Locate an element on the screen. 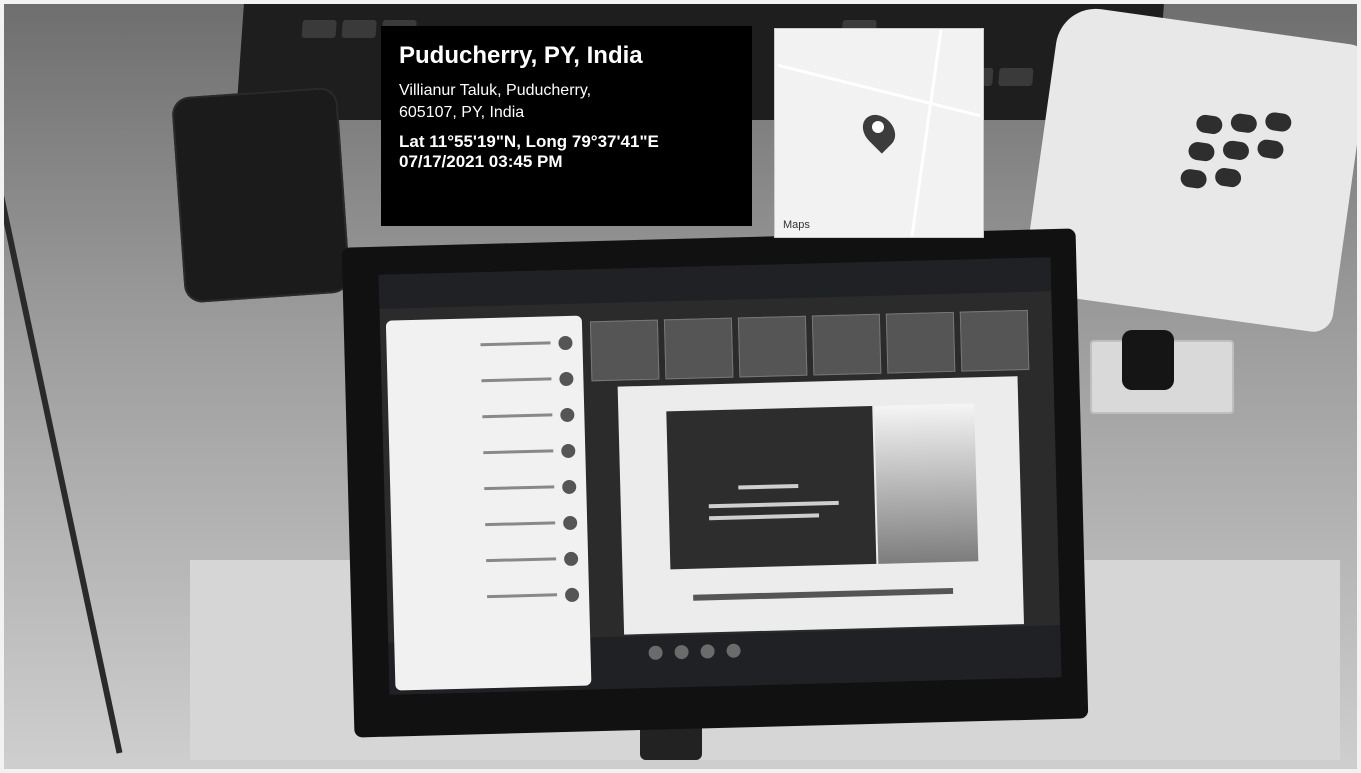 The image size is (1361, 773). people-panel is located at coordinates (488, 503).